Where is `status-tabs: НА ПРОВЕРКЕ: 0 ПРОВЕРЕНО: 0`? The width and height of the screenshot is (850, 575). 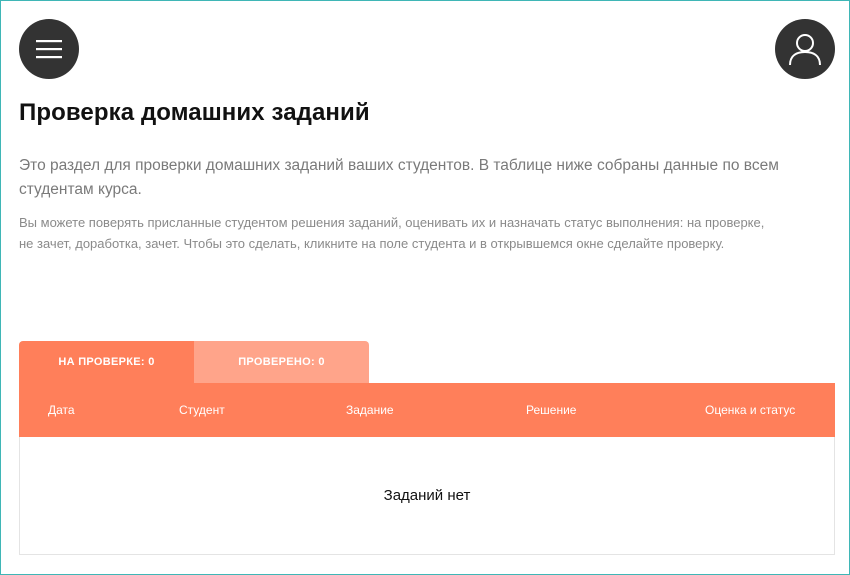
status-tabs: НА ПРОВЕРКЕ: 0 ПРОВЕРЕНО: 0 is located at coordinates (194, 362).